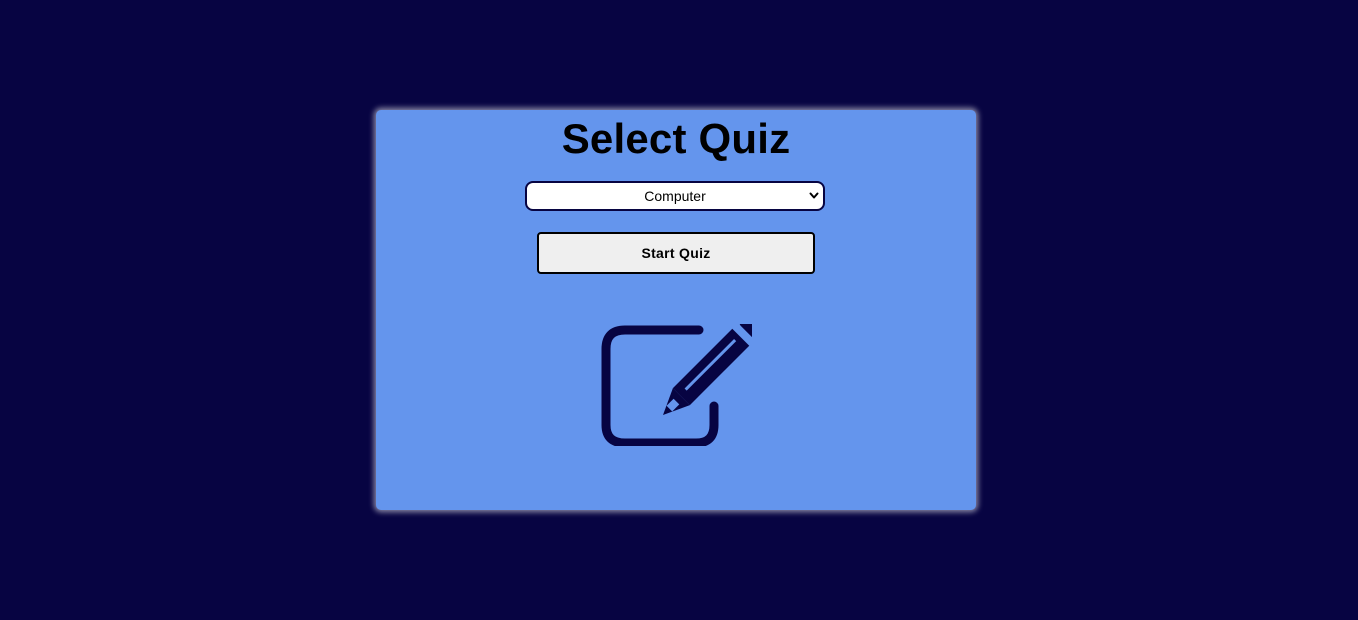 Image resolution: width=1358 pixels, height=620 pixels. I want to click on start-quiz-button: Start Quiz, so click(676, 253).